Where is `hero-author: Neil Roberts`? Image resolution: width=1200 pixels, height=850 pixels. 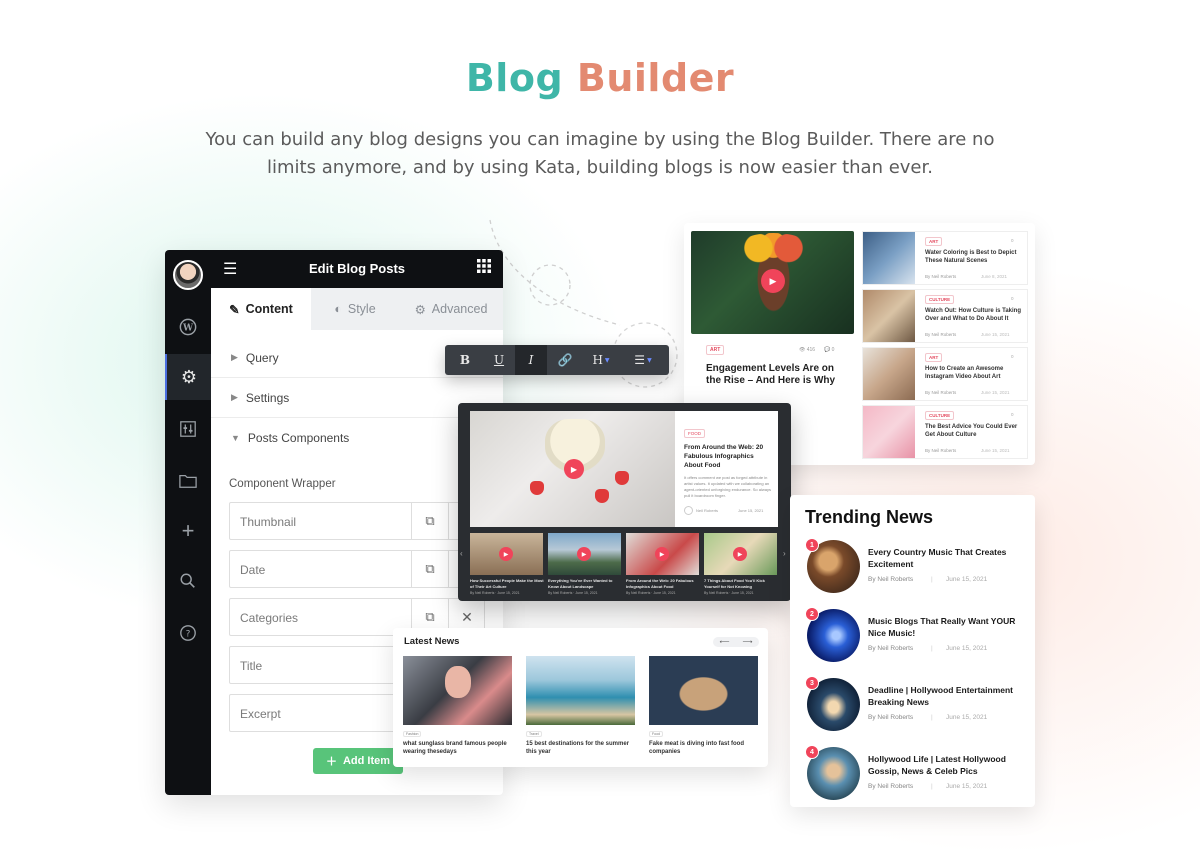
hero-author: Neil Roberts is located at coordinates (707, 510).